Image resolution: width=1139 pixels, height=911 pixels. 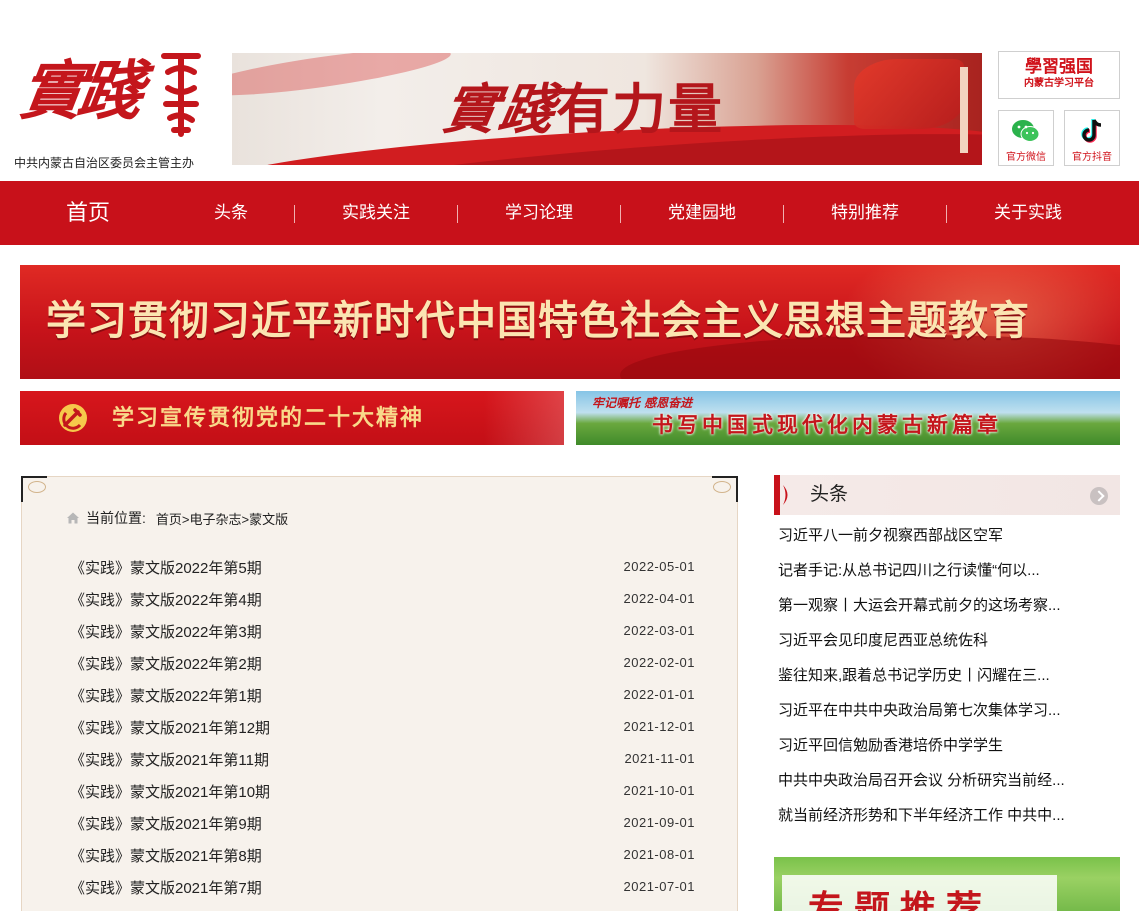 What do you see at coordinates (268, 418) in the screenshot?
I see `twentieth-congress-banner-title: 学习宣传贯彻党的二十大精神` at bounding box center [268, 418].